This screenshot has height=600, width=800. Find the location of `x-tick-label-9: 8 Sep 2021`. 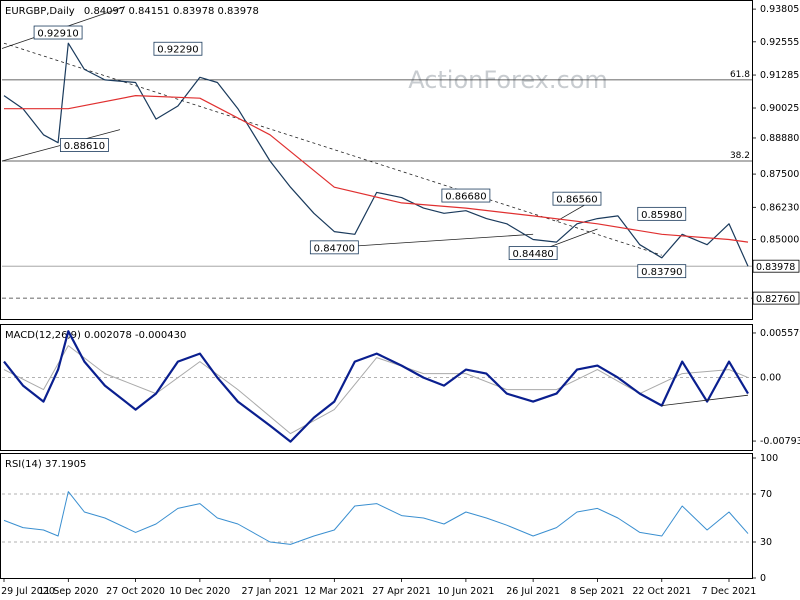

x-tick-label-9: 8 Sep 2021 is located at coordinates (597, 591).